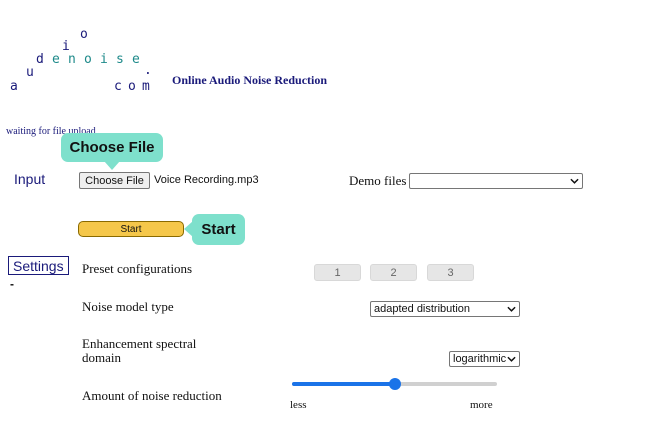  Describe the element at coordinates (112, 147) in the screenshot. I see `choose-file-callout: Choose File` at that location.